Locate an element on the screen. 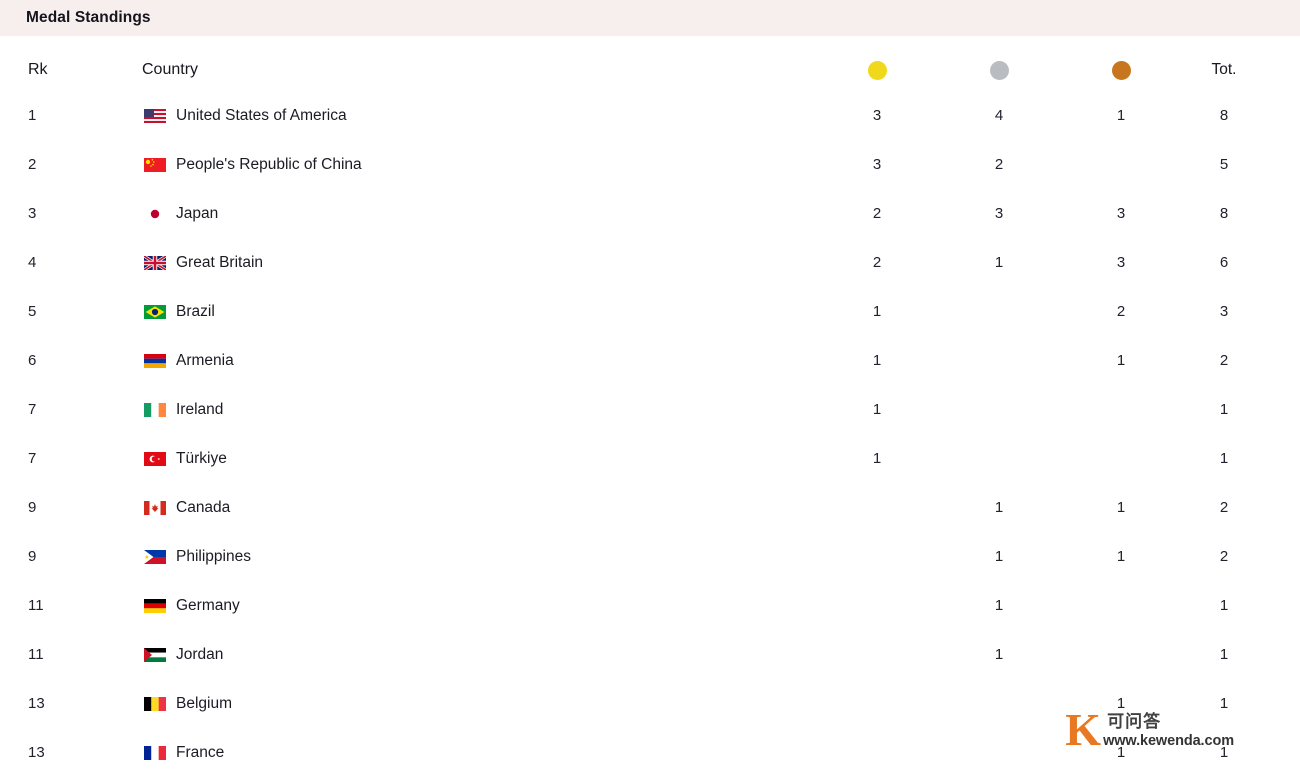 The width and height of the screenshot is (1300, 777). cell-total: 5 is located at coordinates (1224, 164).